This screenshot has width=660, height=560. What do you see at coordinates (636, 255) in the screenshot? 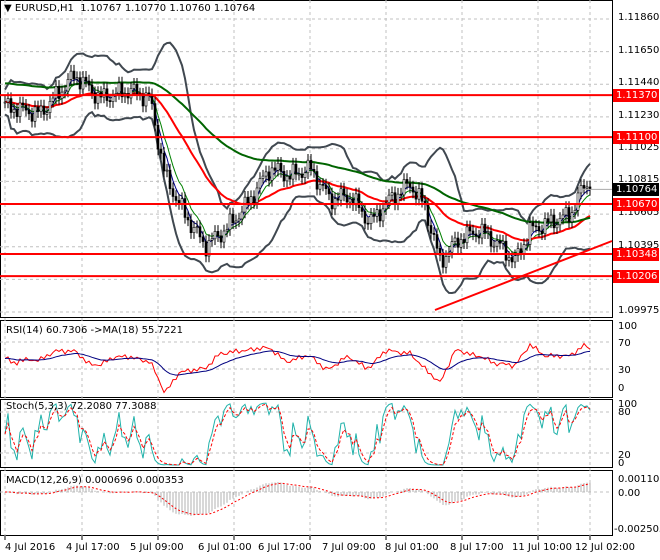
I see `level-price-tag: 1.10348` at bounding box center [636, 255].